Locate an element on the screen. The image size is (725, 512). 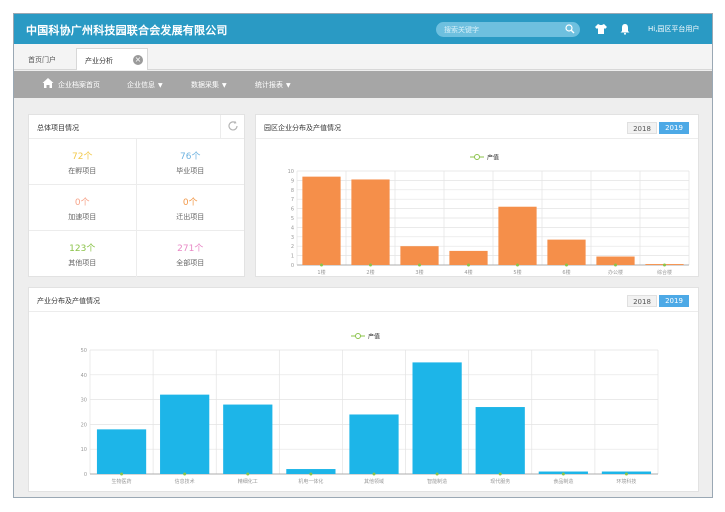
stat-label: 全部项目 is located at coordinates (190, 263).